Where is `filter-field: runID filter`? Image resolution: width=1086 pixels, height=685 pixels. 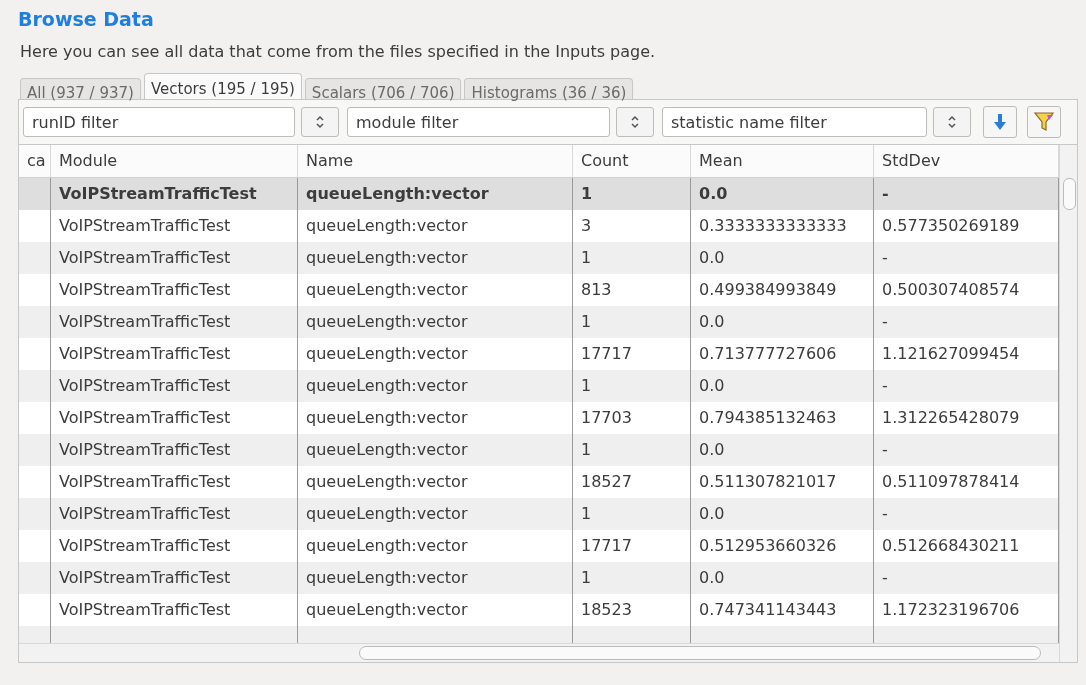 filter-field: runID filter is located at coordinates (159, 122).